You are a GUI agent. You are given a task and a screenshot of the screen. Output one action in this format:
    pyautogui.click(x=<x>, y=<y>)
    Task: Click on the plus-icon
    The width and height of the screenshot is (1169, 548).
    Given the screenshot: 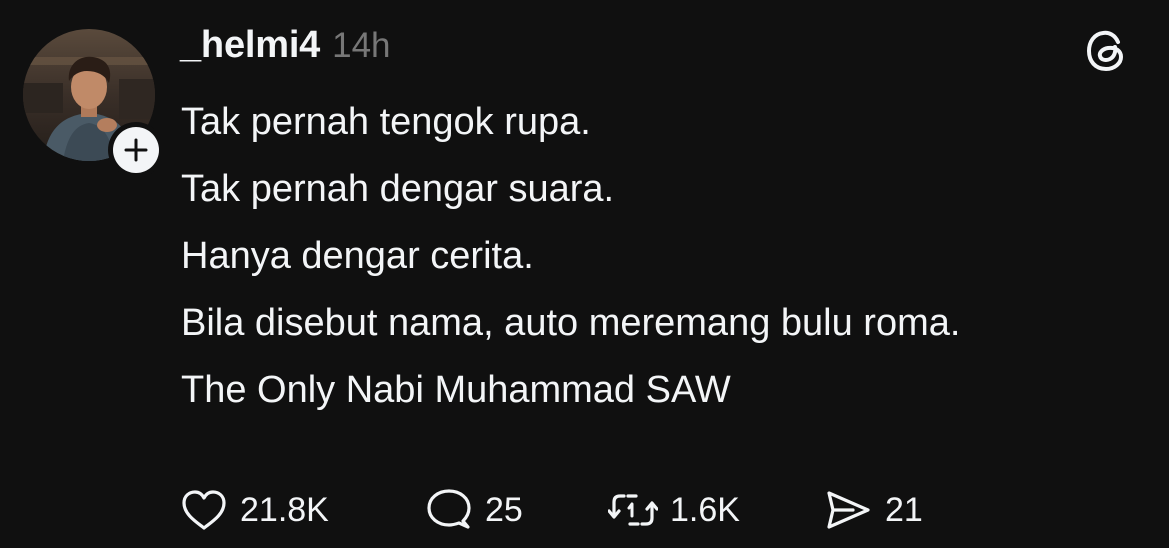 What is the action you would take?
    pyautogui.click(x=136, y=150)
    